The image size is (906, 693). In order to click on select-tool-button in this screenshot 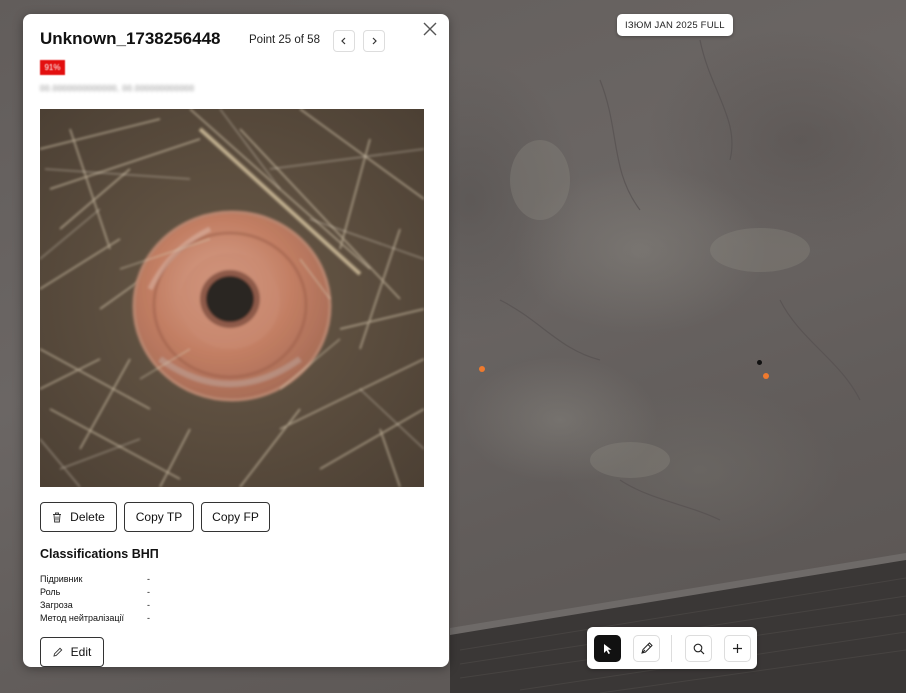, I will do `click(607, 648)`.